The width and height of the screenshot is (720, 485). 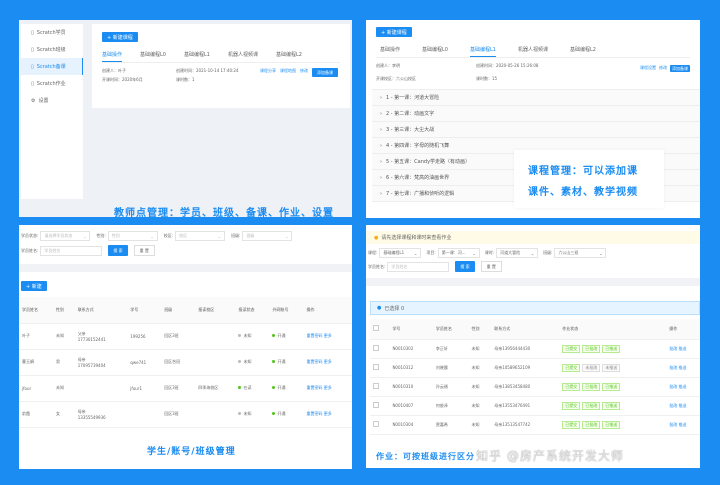 What do you see at coordinates (52, 100) in the screenshot?
I see `sidebar-item: ⚙ 设置` at bounding box center [52, 100].